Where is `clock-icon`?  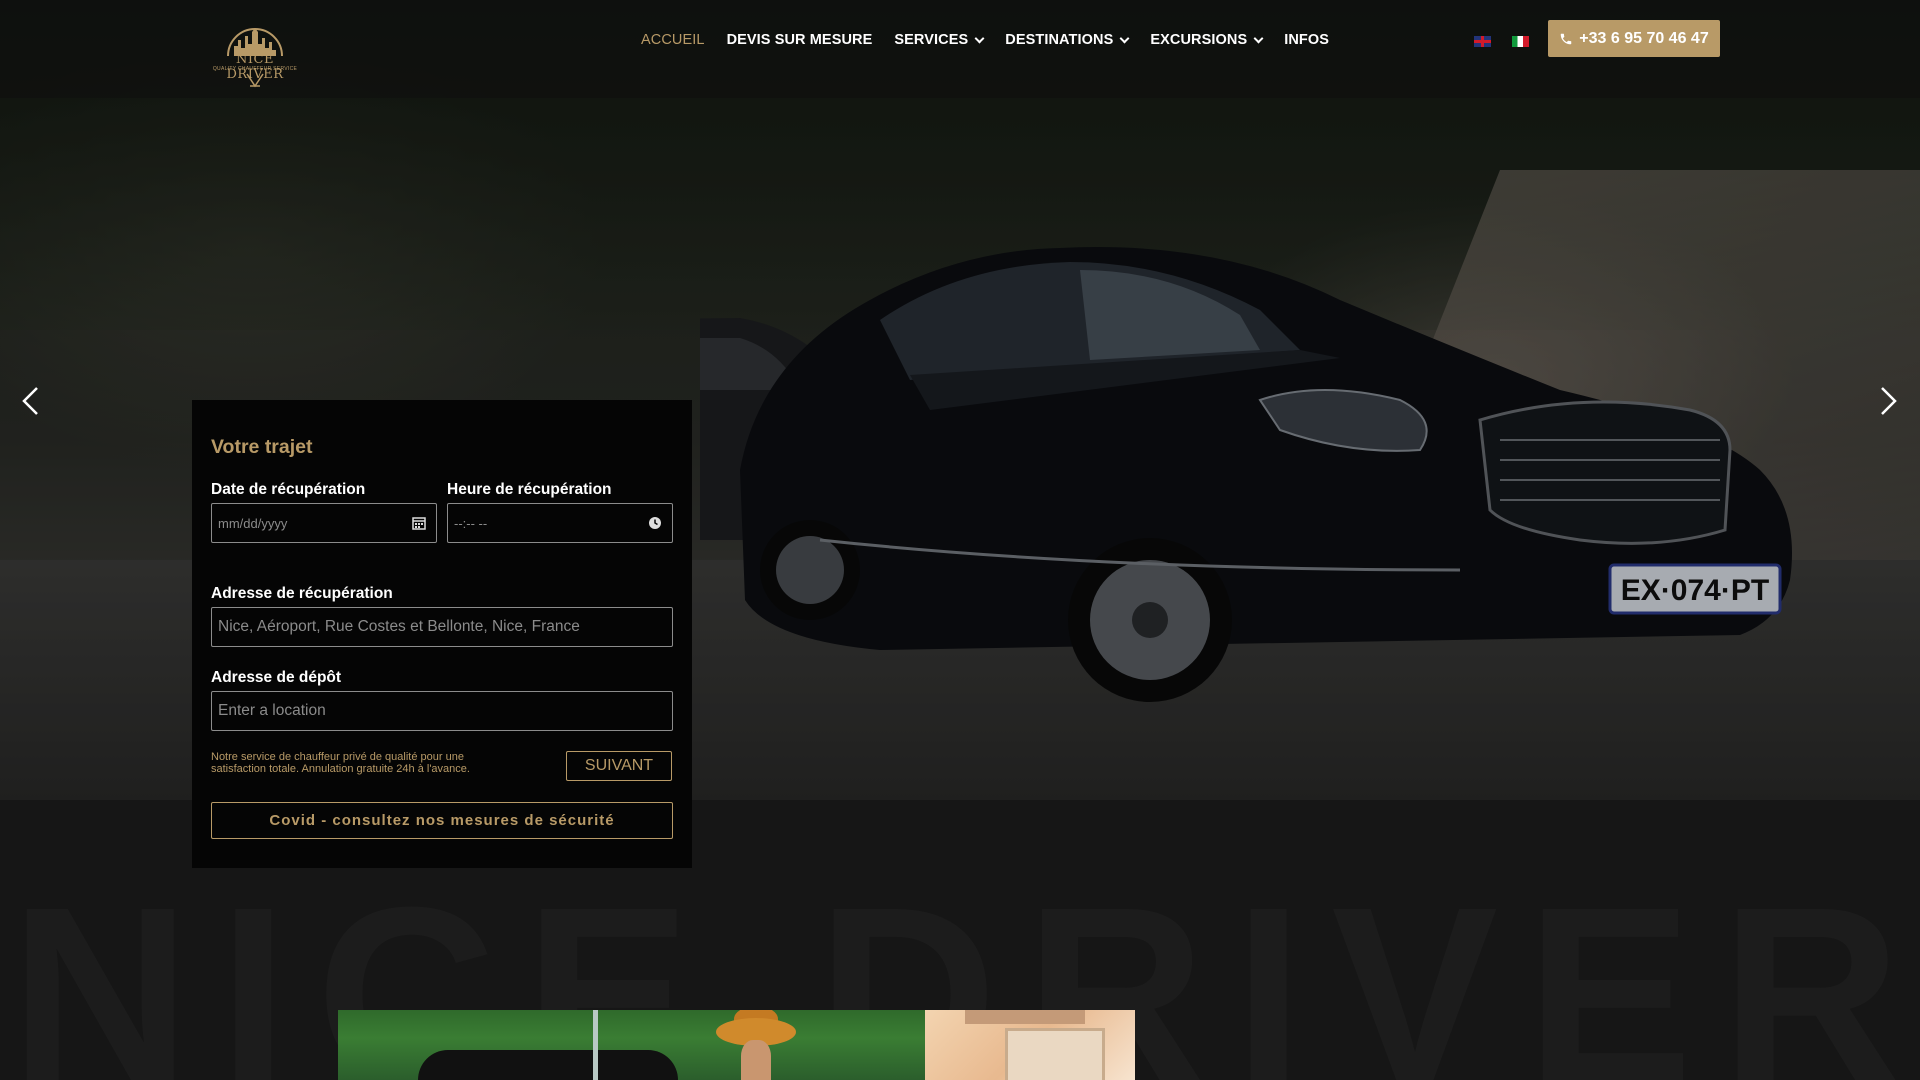
clock-icon is located at coordinates (655, 523).